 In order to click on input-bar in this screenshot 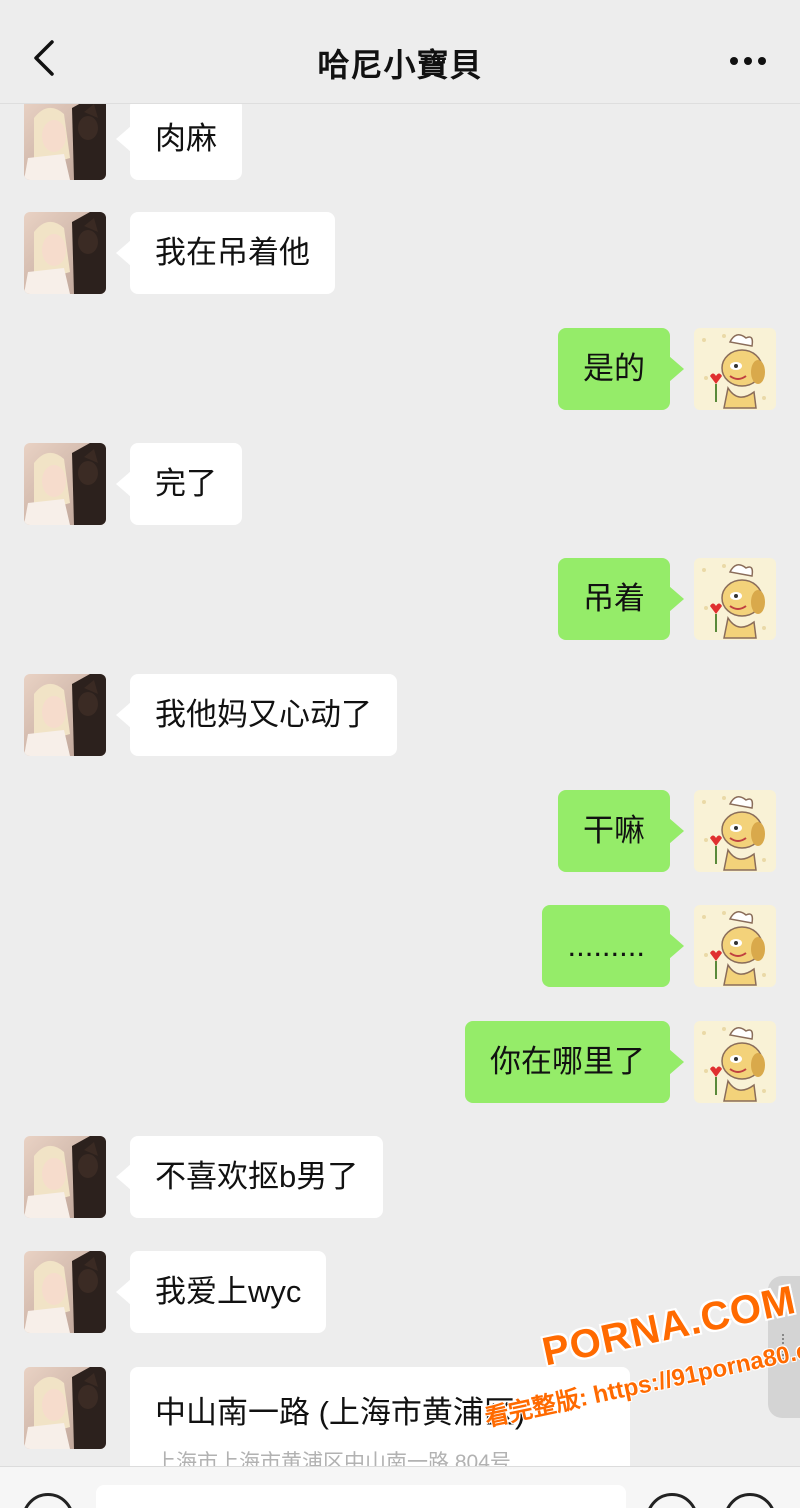, I will do `click(400, 1487)`.